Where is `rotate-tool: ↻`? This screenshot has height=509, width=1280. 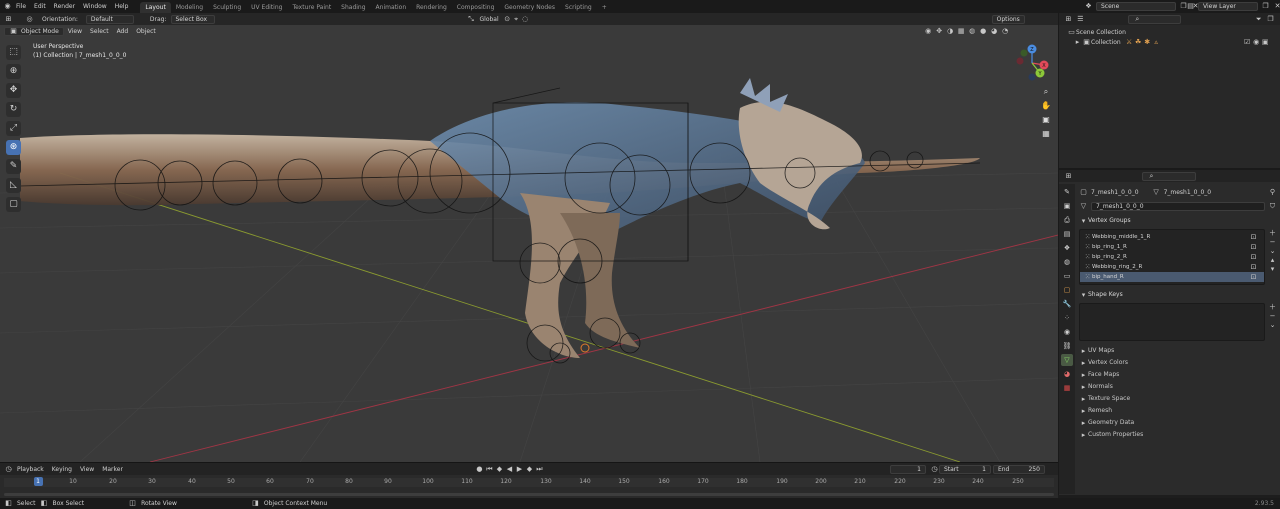
rotate-tool: ↻ is located at coordinates (13, 109).